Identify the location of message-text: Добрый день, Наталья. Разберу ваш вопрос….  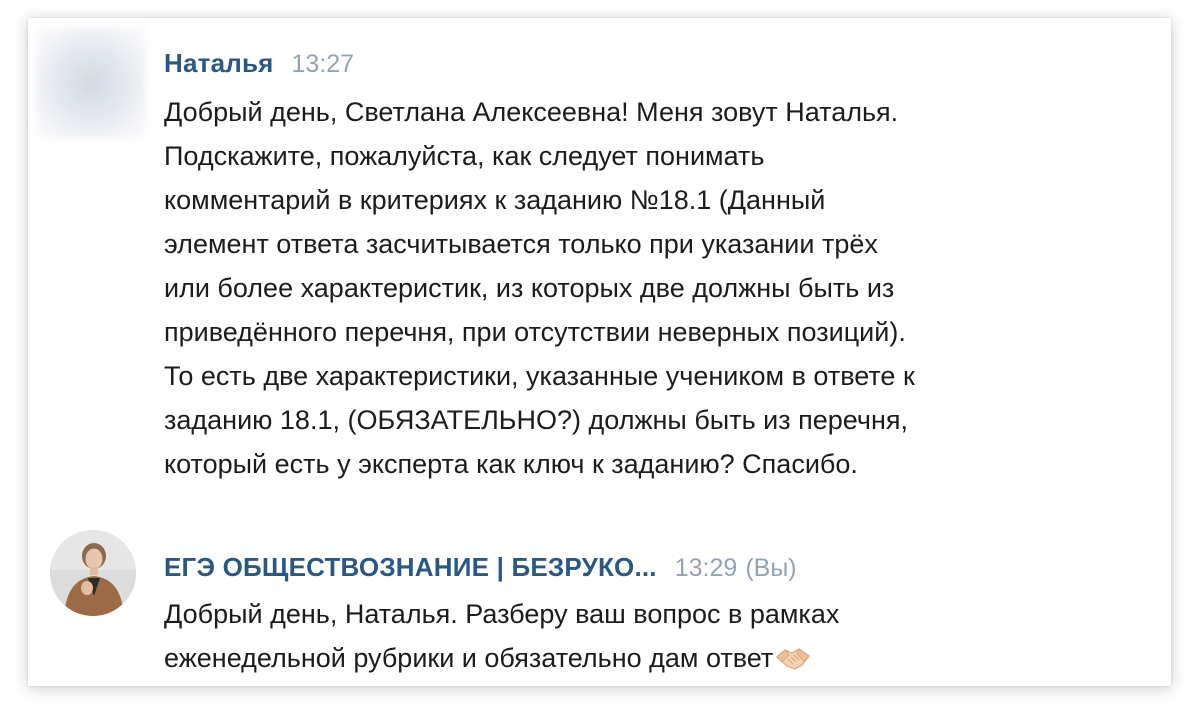
(659, 639).